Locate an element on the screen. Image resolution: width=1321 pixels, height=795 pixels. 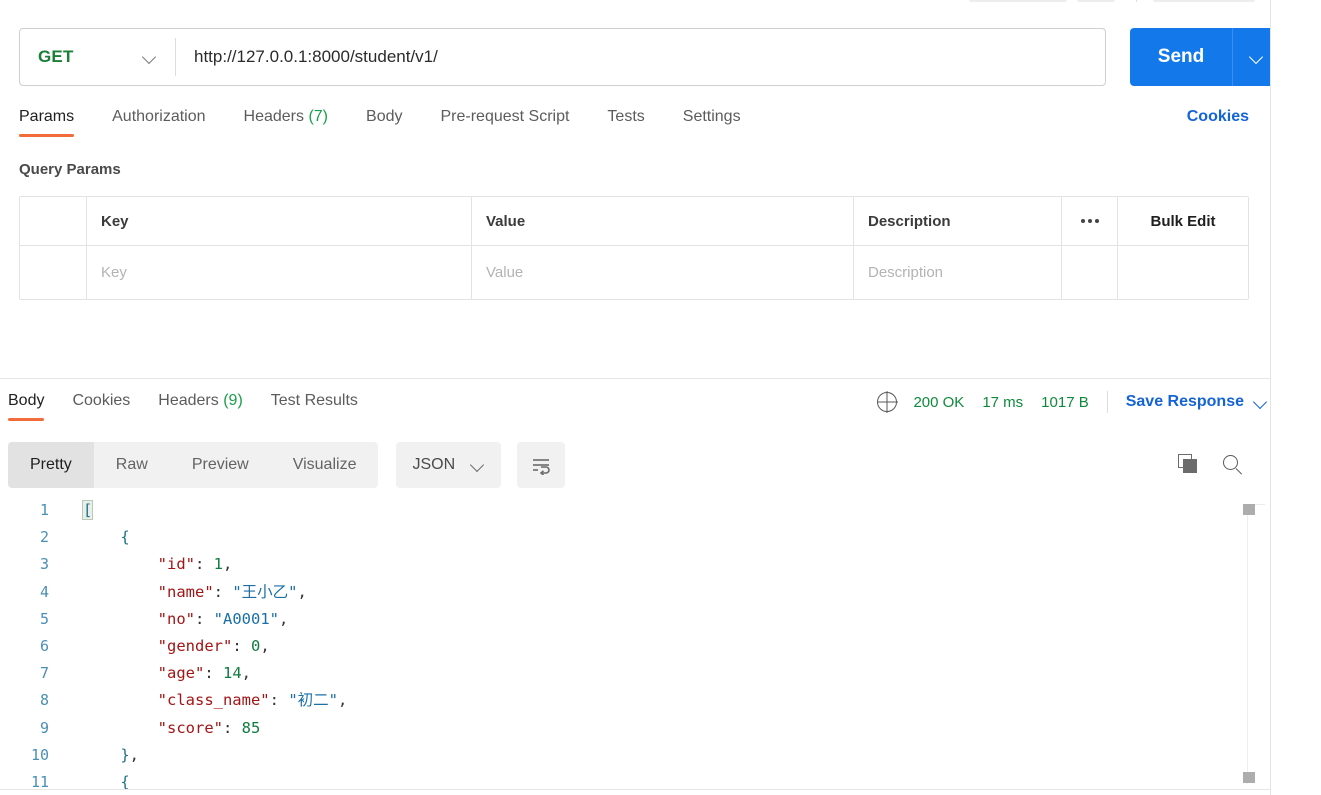
response-tab-cookies-label: Cookies is located at coordinates (101, 400).